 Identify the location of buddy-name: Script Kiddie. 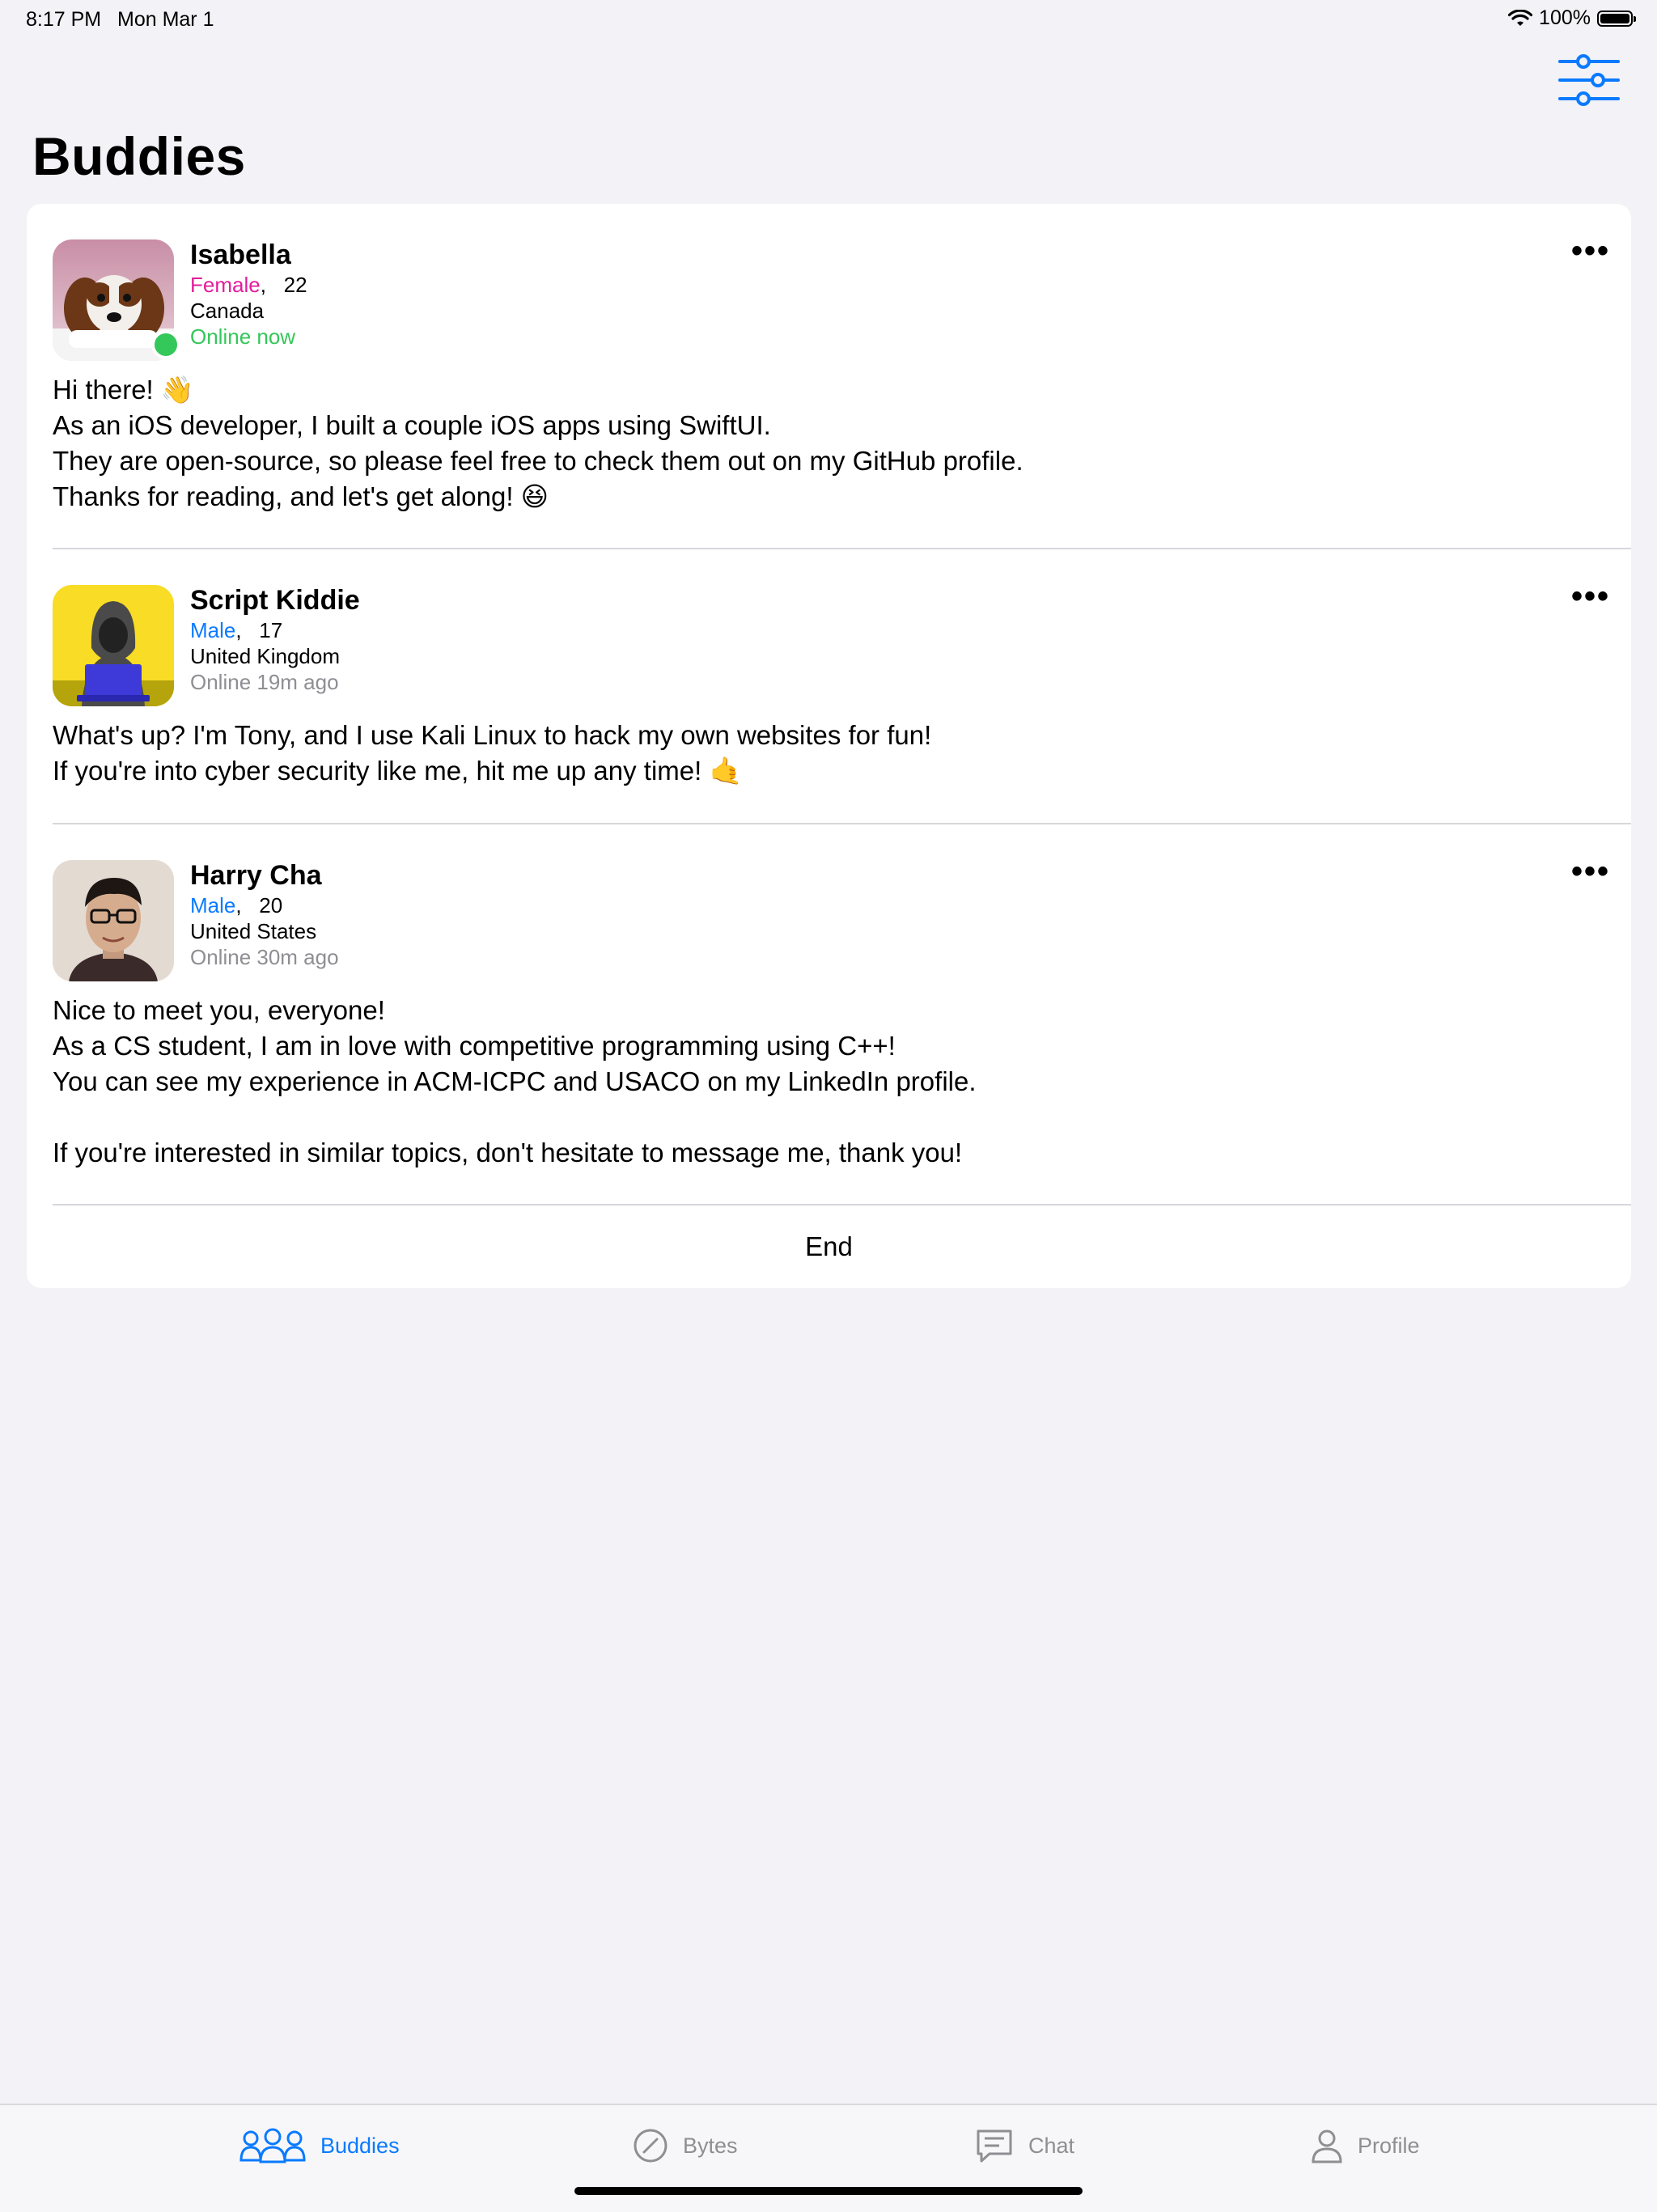
(275, 601).